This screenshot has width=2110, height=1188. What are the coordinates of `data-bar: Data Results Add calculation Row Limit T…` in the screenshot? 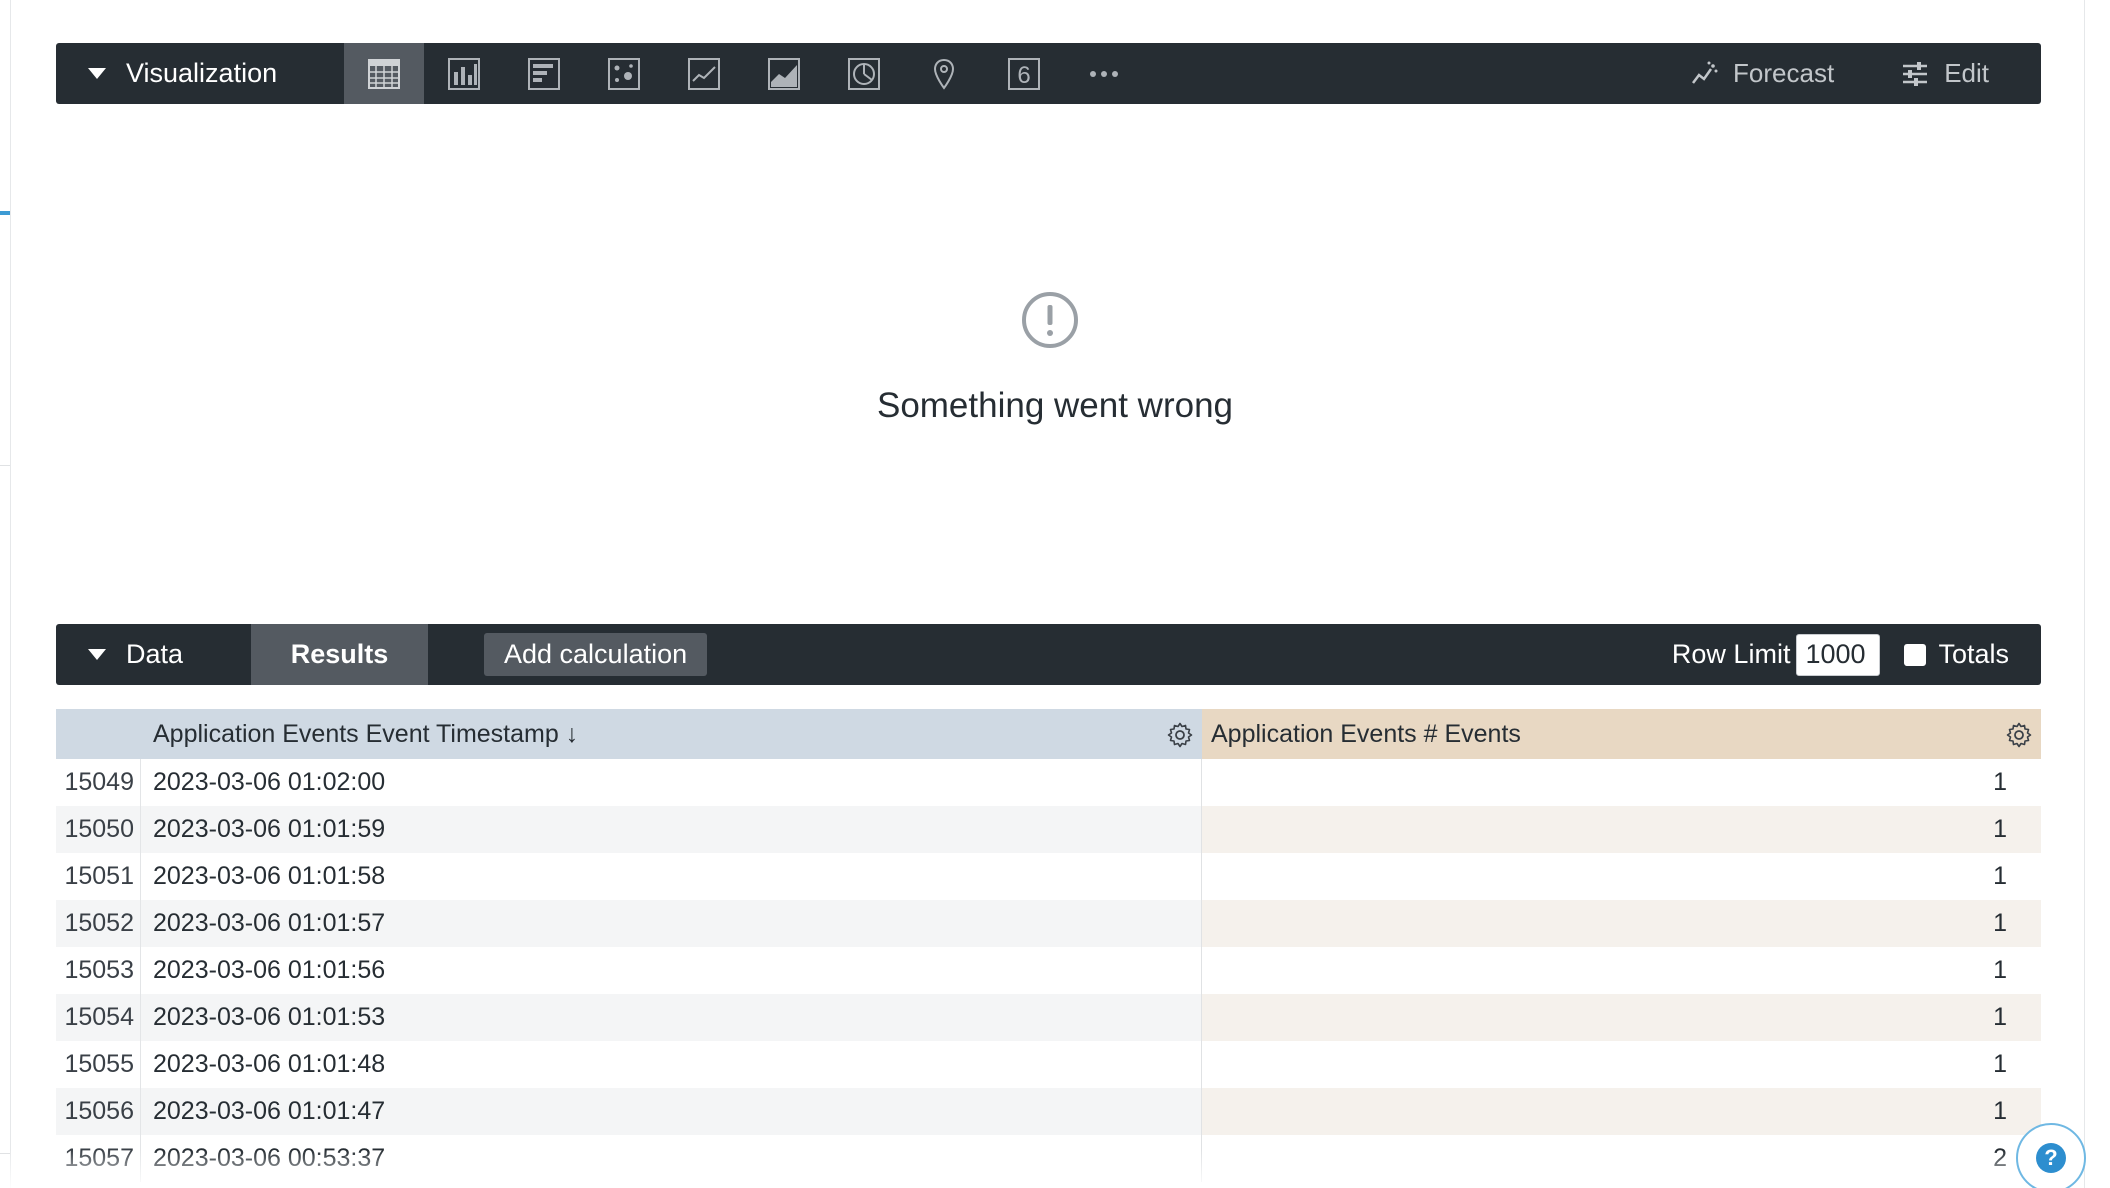 It's located at (1048, 654).